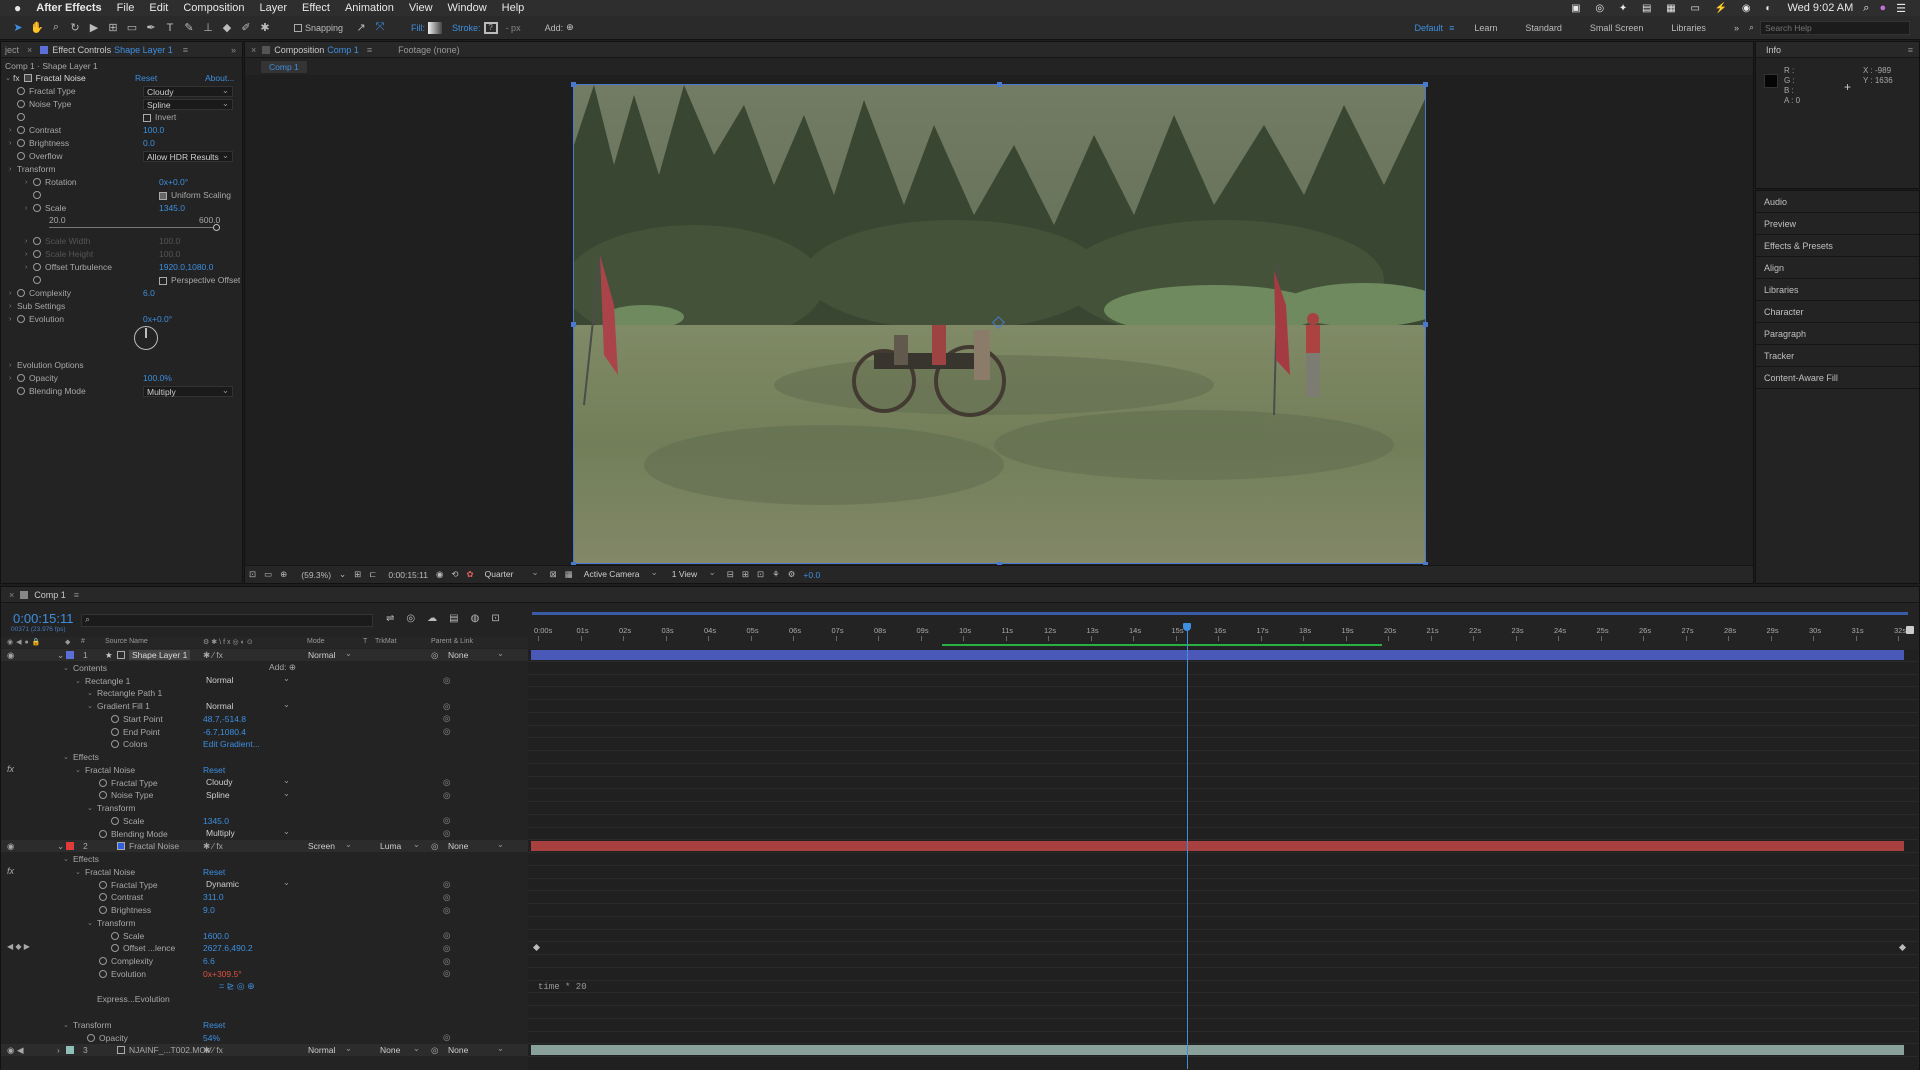 This screenshot has height=1070, width=1920. What do you see at coordinates (127, 378) in the screenshot?
I see `ec-property-row: › Opacity 100.0%` at bounding box center [127, 378].